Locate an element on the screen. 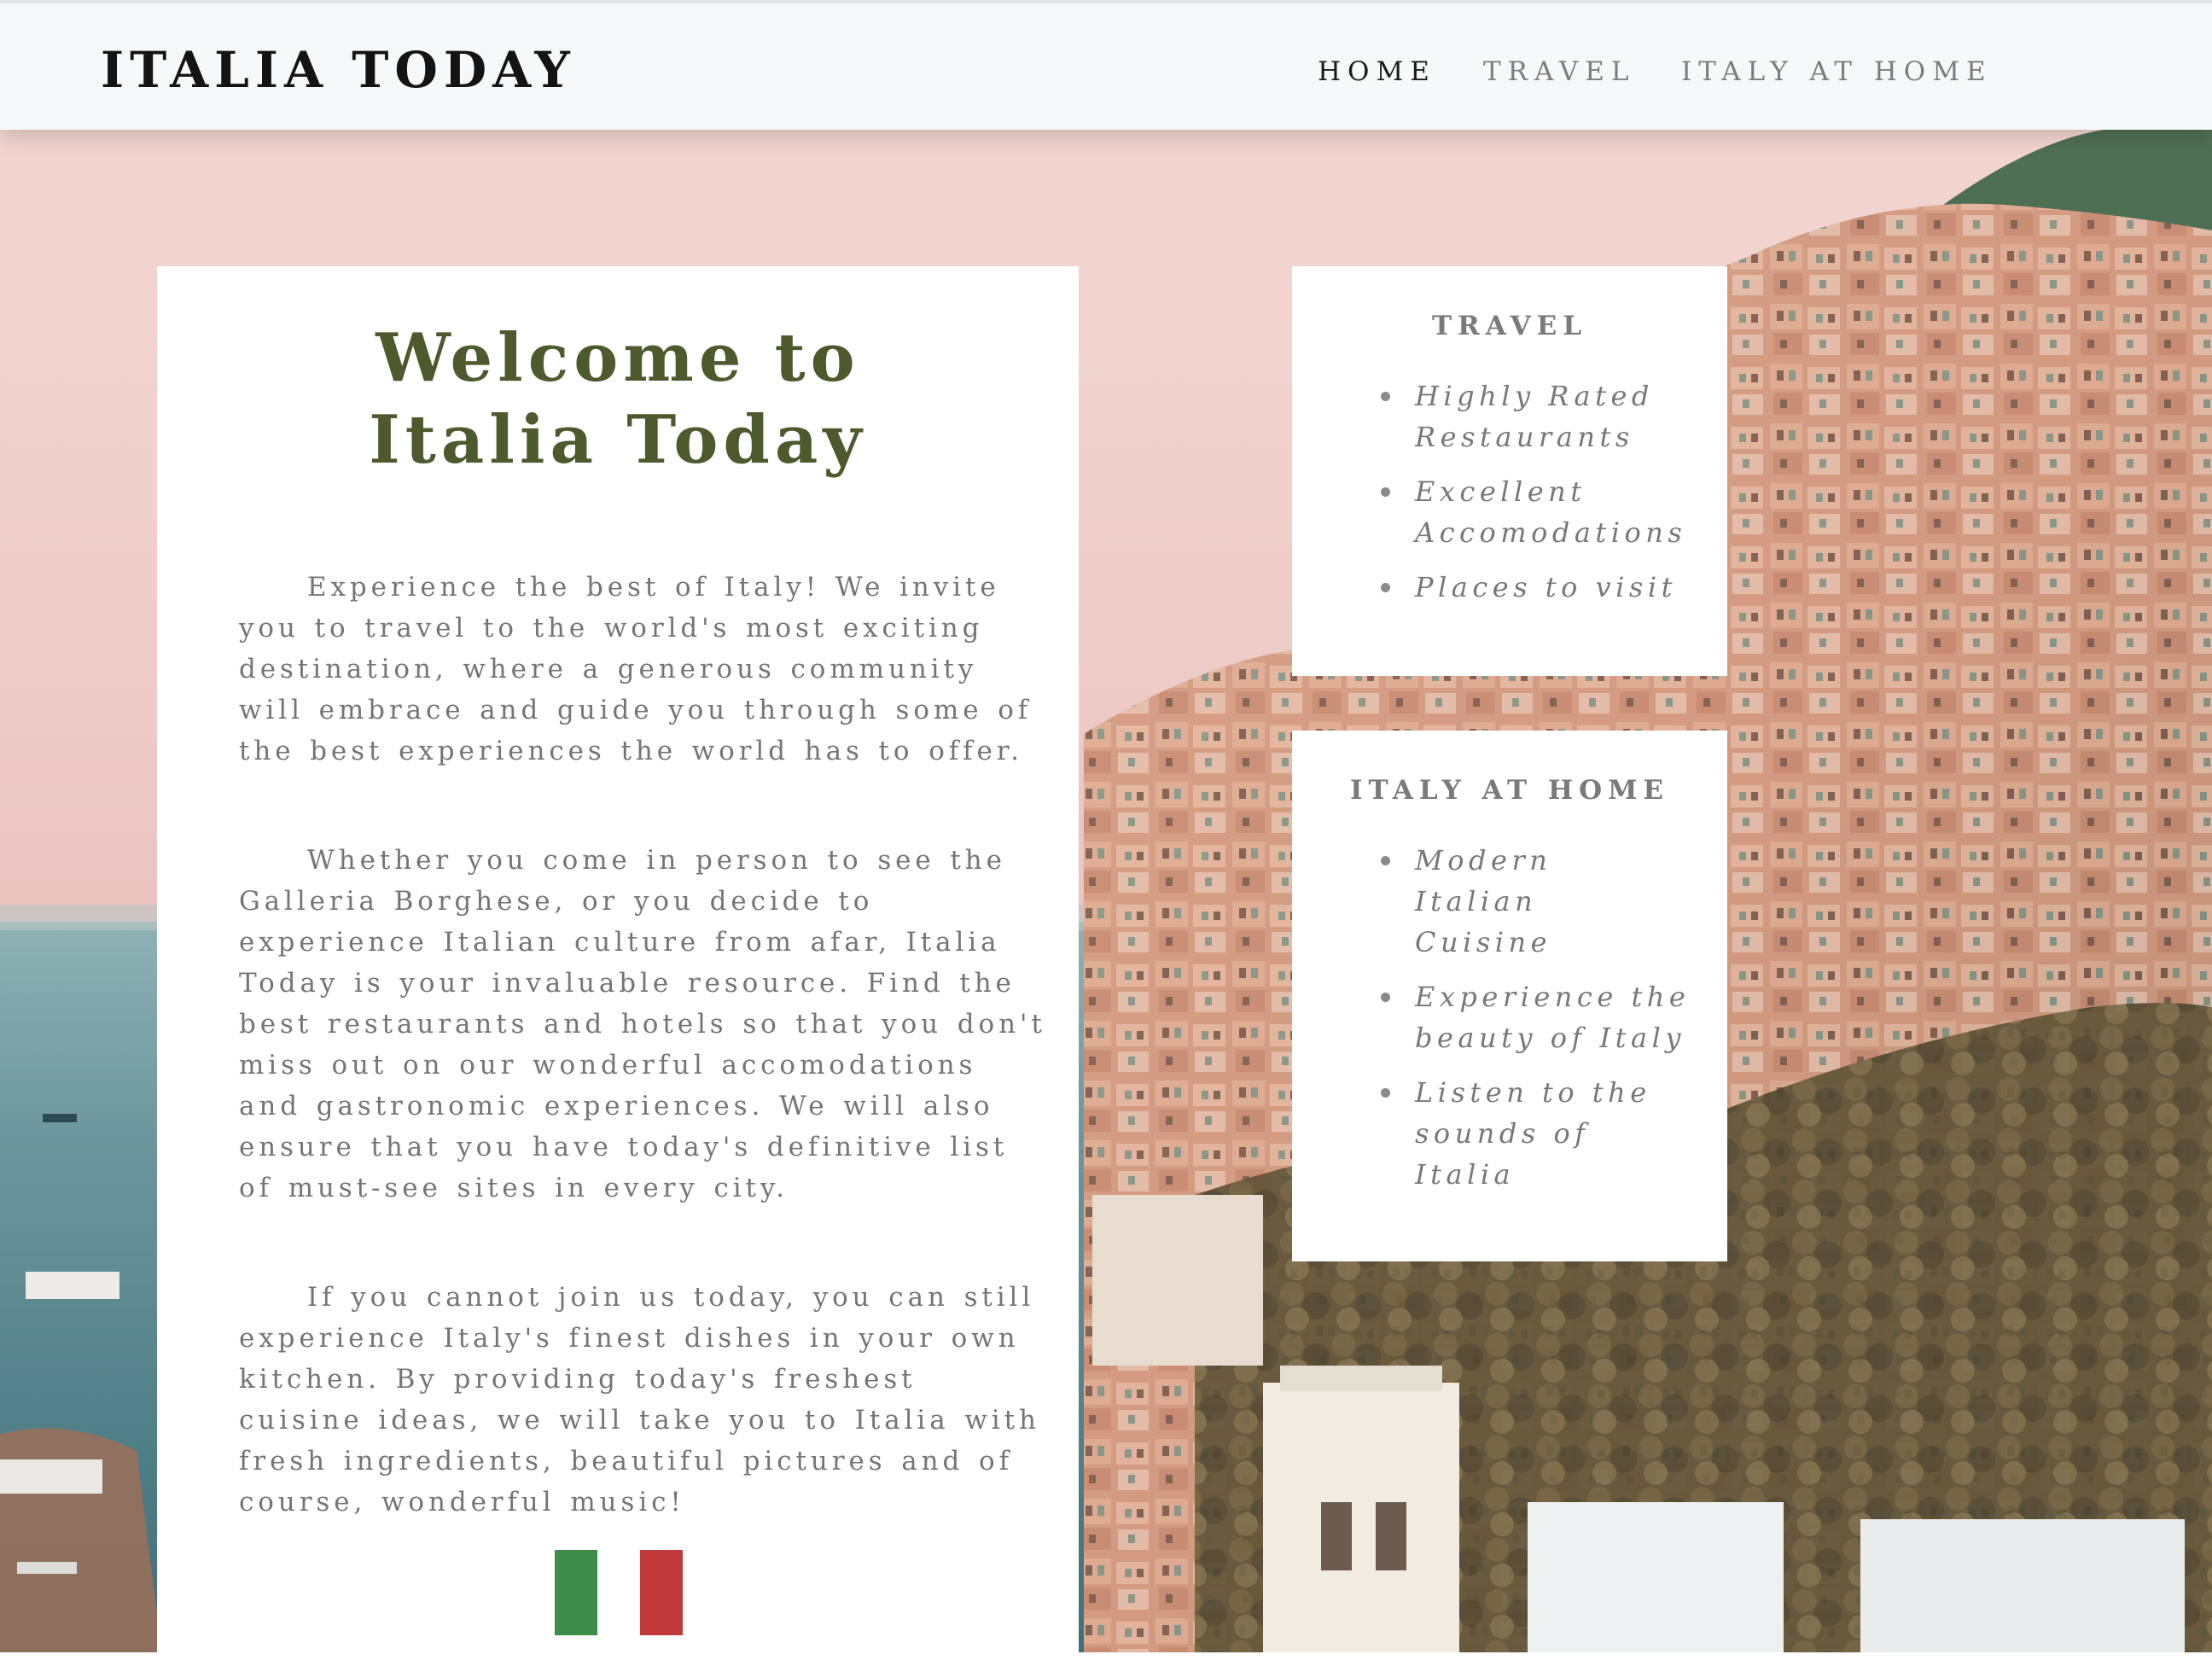 This screenshot has width=2212, height=1666. travel-list-item: Highly Rated Restaurants is located at coordinates (1509, 416).